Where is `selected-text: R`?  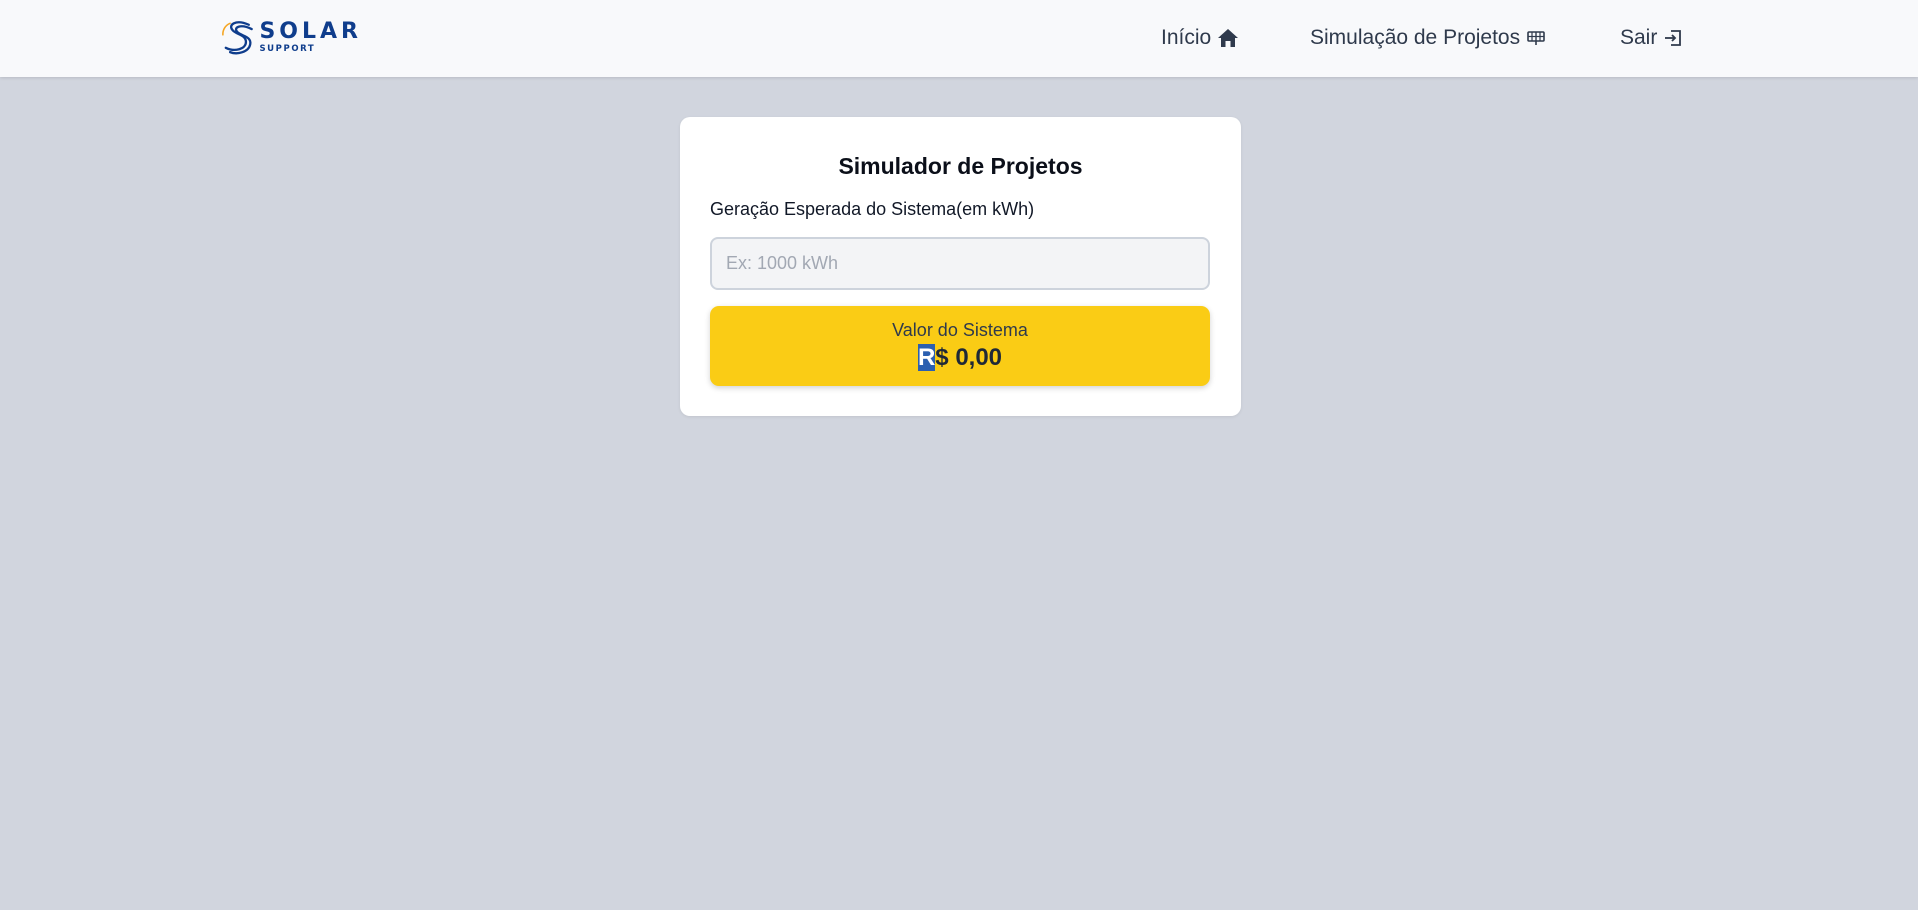 selected-text: R is located at coordinates (926, 357).